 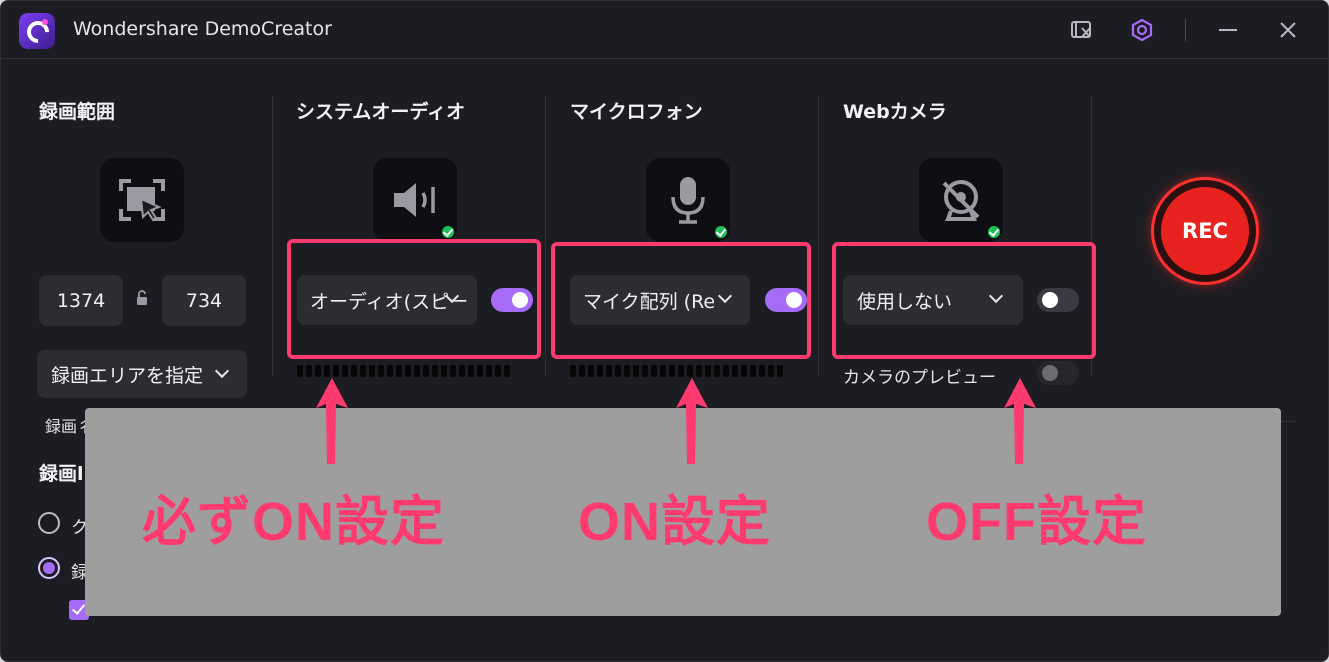 I want to click on app-title: Wondershare DemoCreator, so click(x=202, y=29).